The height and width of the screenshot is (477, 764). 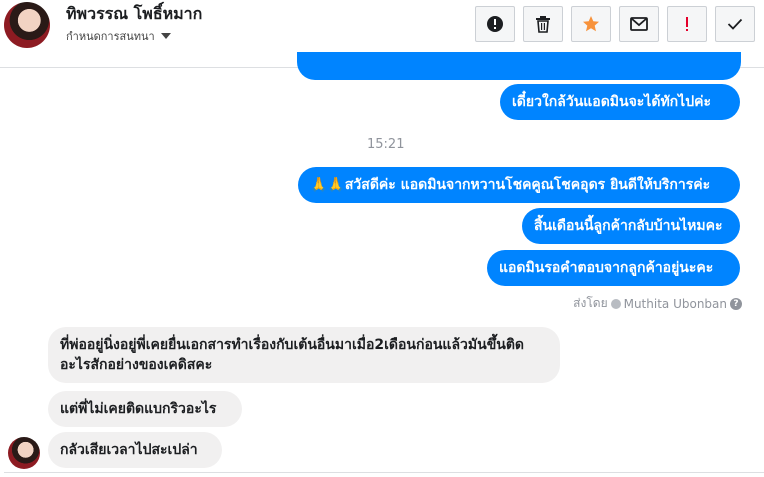 What do you see at coordinates (134, 14) in the screenshot?
I see `contact-name: ทิพวรรณ โพธิ์หมาก` at bounding box center [134, 14].